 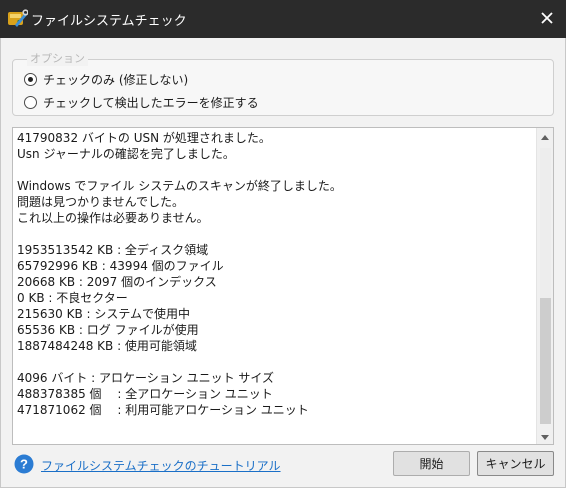 What do you see at coordinates (146, 378) in the screenshot?
I see `log-line: 4096 バイト : アロケーション ユニット サイズ` at bounding box center [146, 378].